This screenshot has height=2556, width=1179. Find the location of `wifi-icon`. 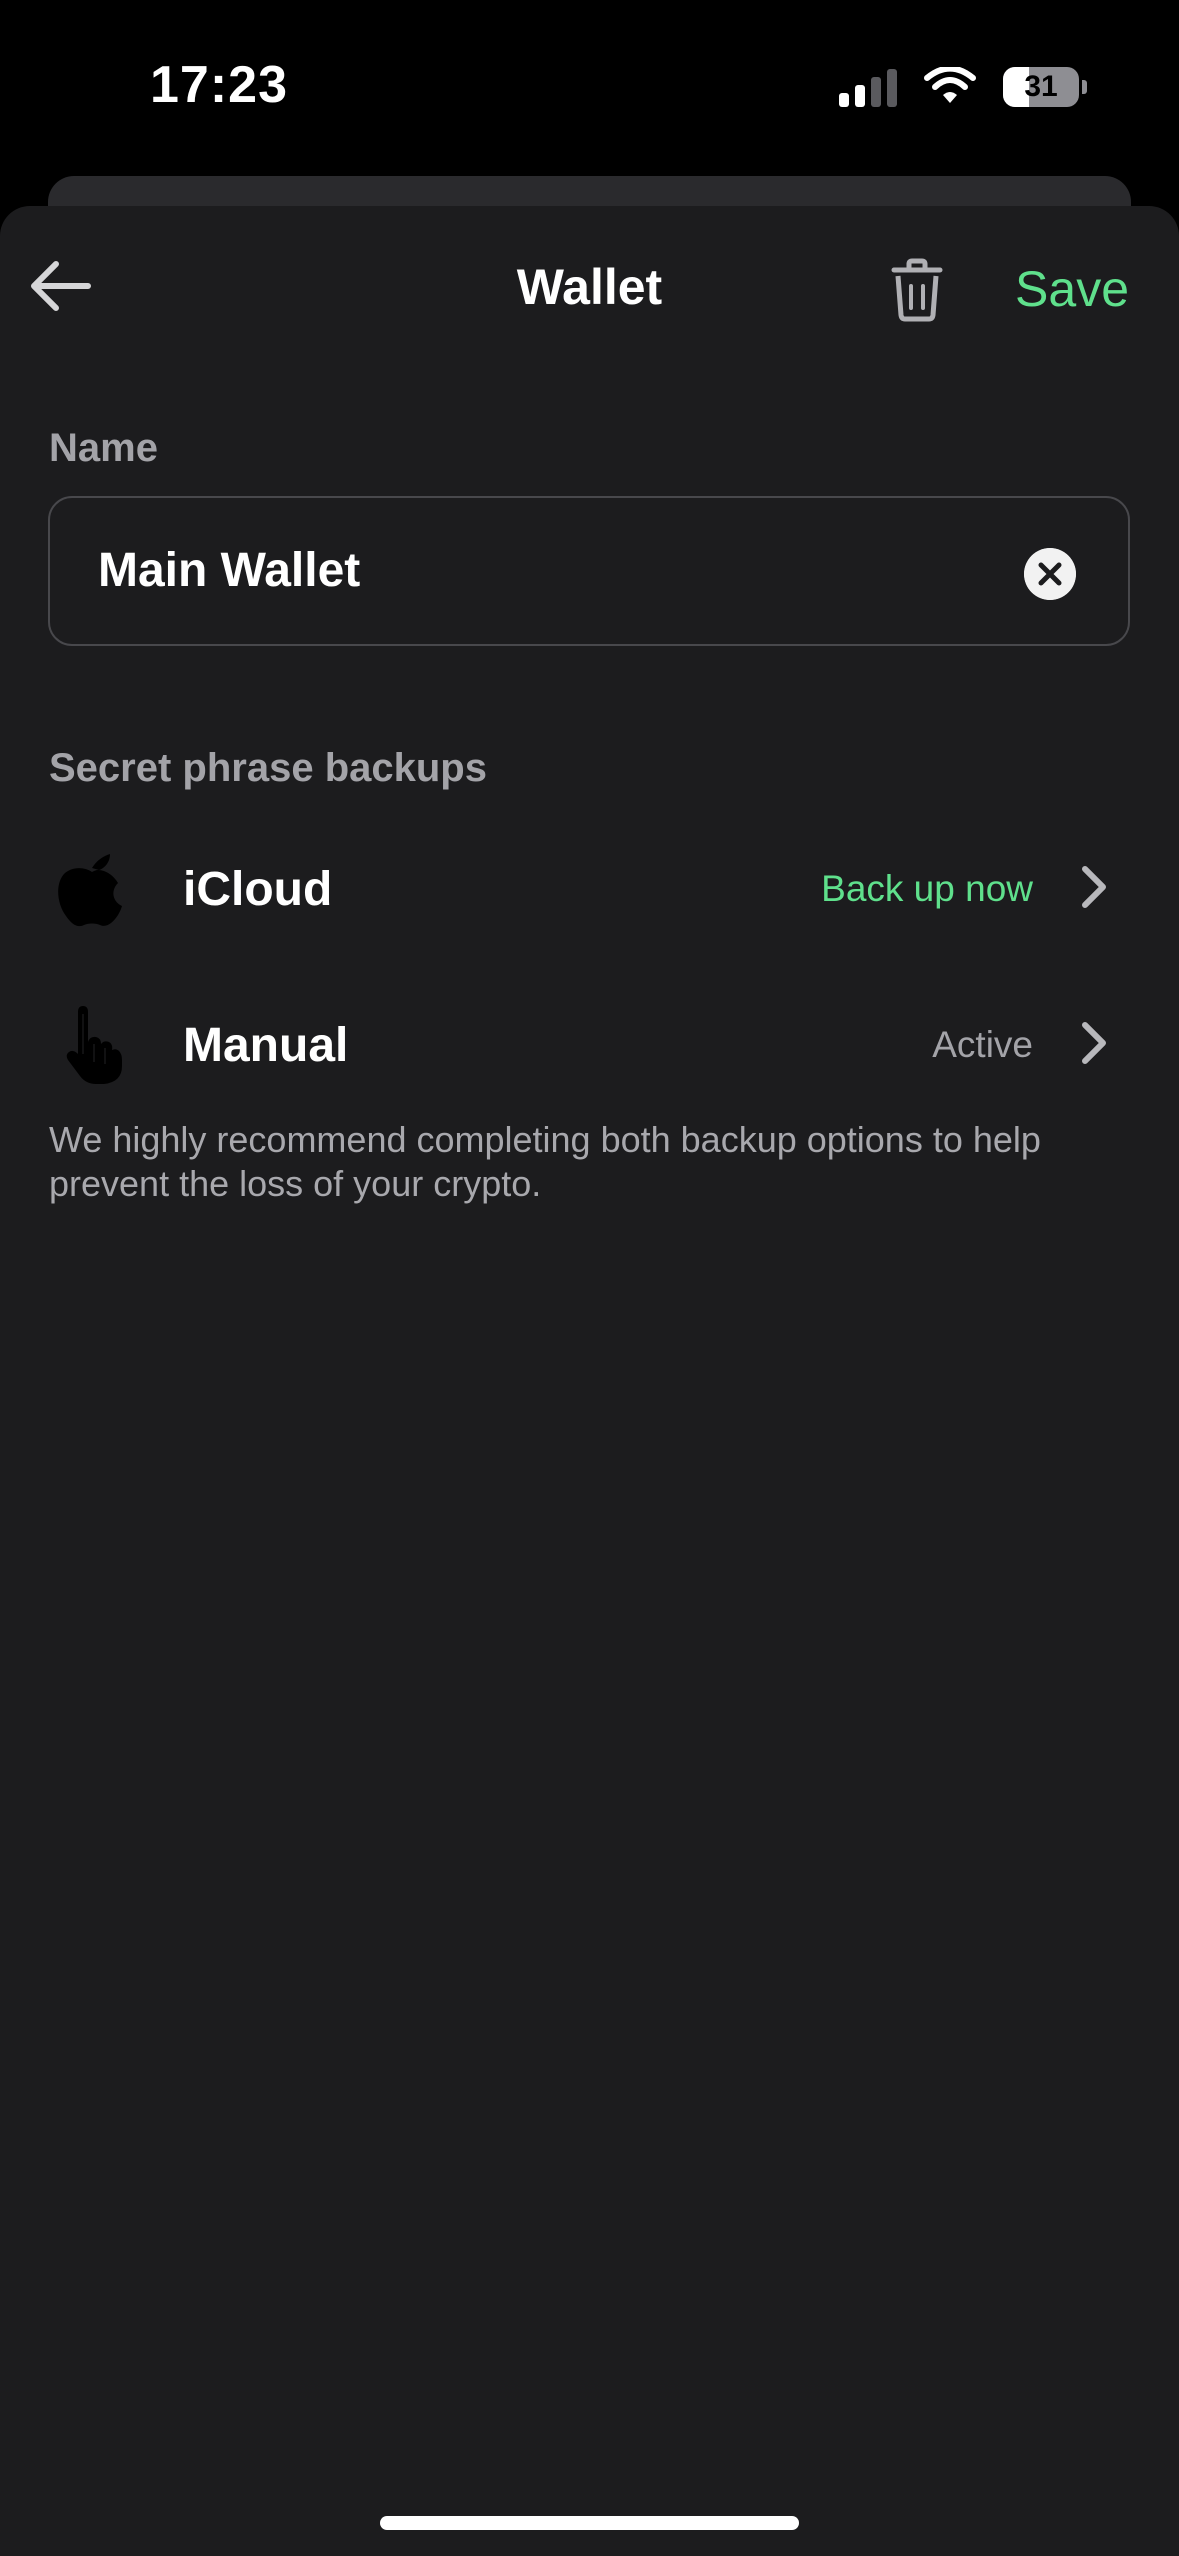

wifi-icon is located at coordinates (950, 85).